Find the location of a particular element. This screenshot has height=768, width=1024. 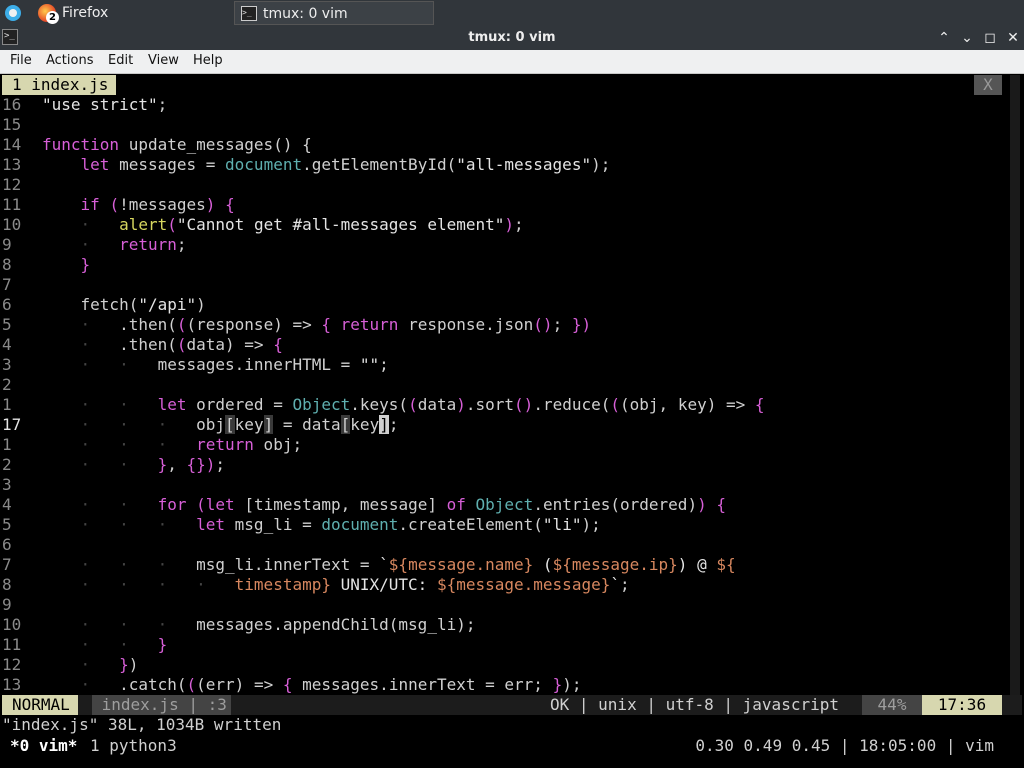

code-token: () is located at coordinates (524, 404).